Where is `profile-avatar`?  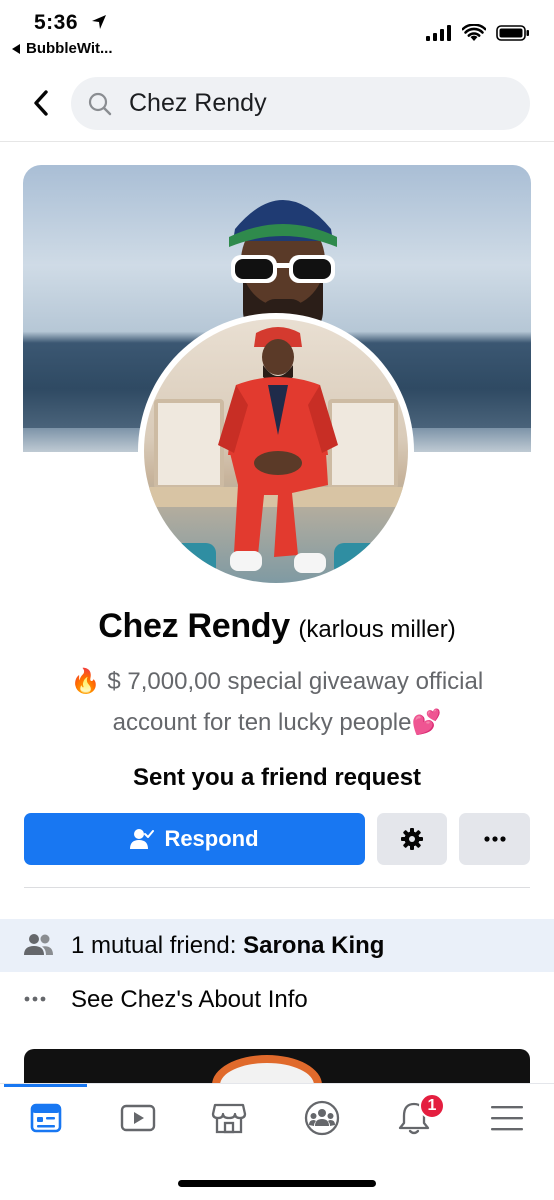 profile-avatar is located at coordinates (276, 451).